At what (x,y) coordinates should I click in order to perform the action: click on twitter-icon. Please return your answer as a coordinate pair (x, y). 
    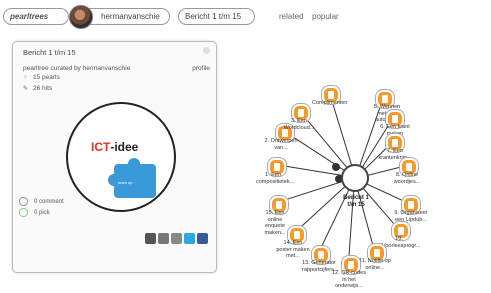
    Looking at the image, I should click on (189, 238).